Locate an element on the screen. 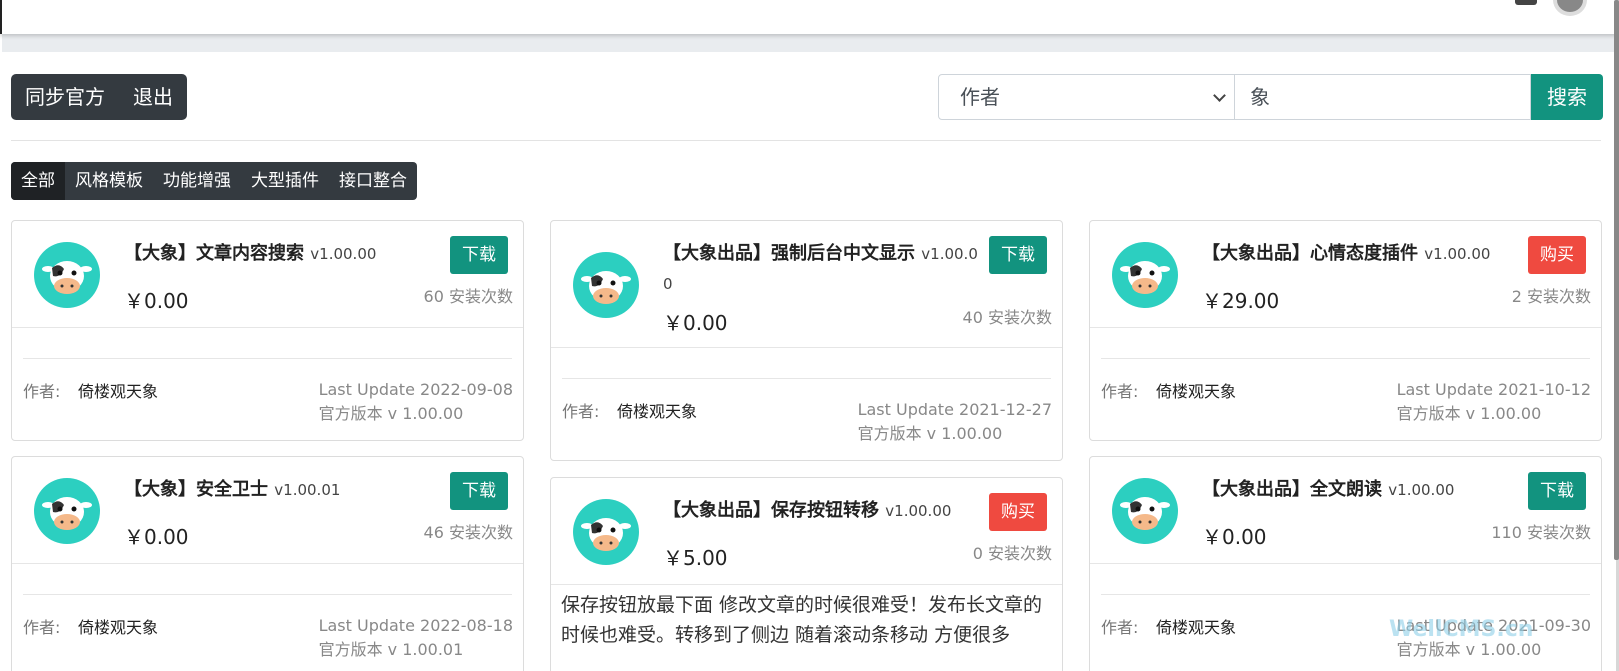 The width and height of the screenshot is (1619, 671). install-count: 40 安装次数 is located at coordinates (1007, 317).